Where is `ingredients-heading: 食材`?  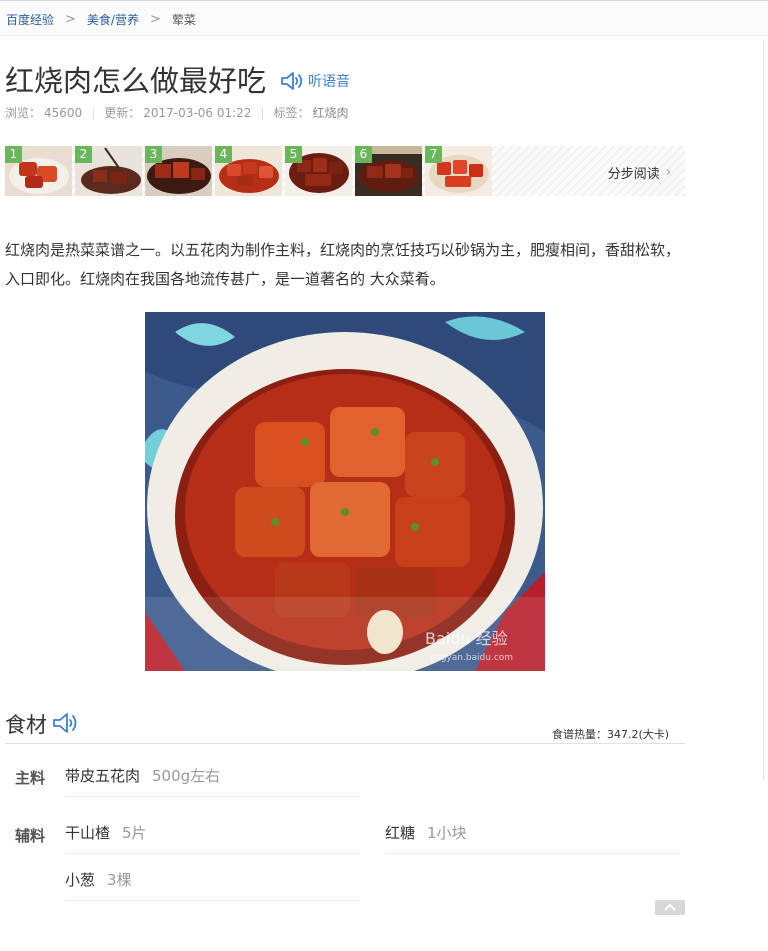 ingredients-heading: 食材 is located at coordinates (26, 725).